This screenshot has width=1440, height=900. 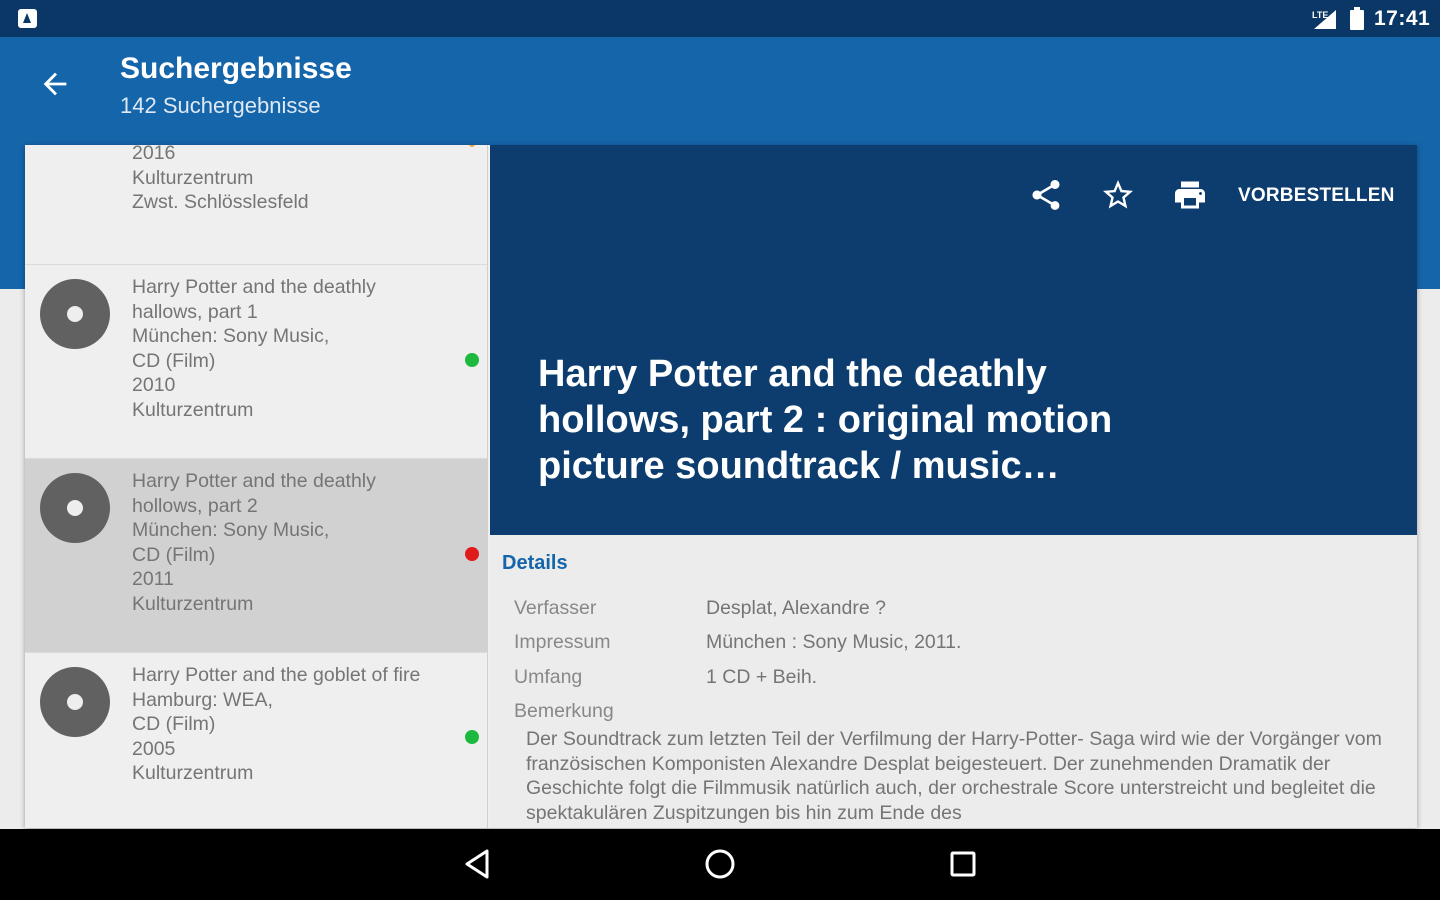 I want to click on result-line: hallows, part 1, so click(x=195, y=311).